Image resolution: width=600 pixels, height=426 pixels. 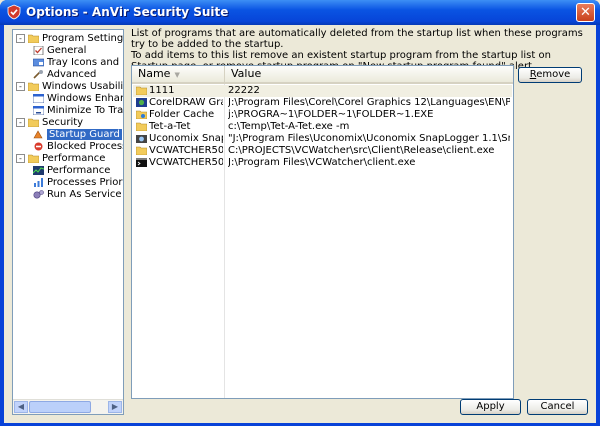 What do you see at coordinates (67, 50) in the screenshot?
I see `tree-item-label: General` at bounding box center [67, 50].